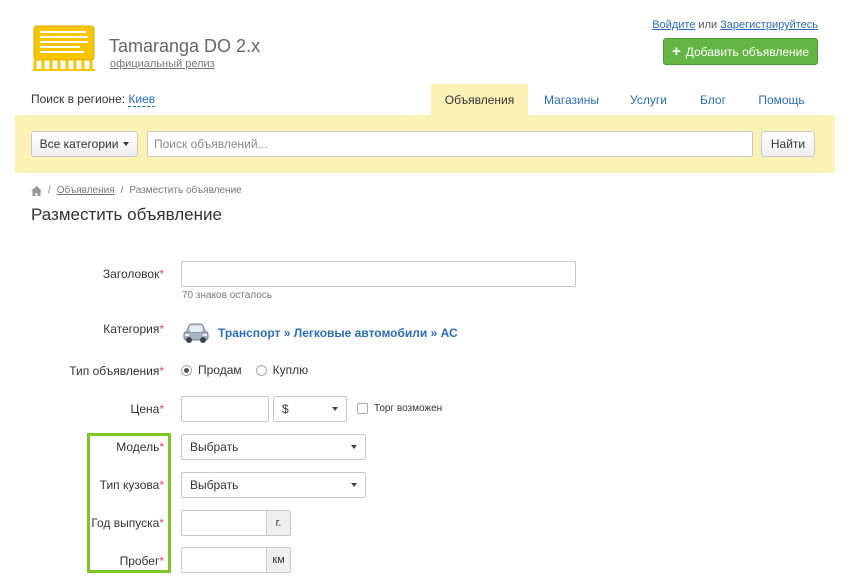 Image resolution: width=847 pixels, height=585 pixels. Describe the element at coordinates (139, 561) in the screenshot. I see `mileage-label-text: Пробег` at that location.